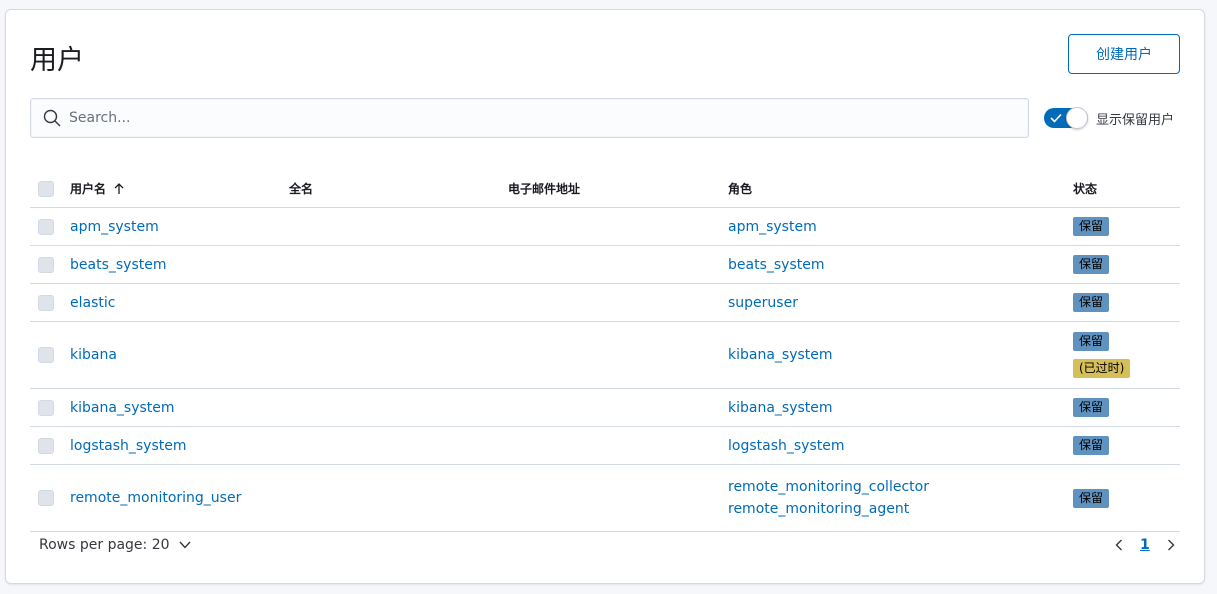 This screenshot has width=1217, height=594. I want to click on show-reserved-label: 显示保留用户, so click(1135, 120).